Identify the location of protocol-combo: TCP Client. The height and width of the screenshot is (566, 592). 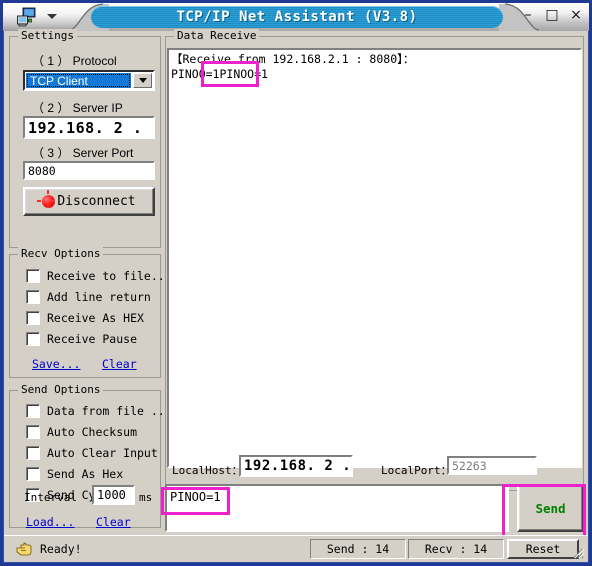
(89, 80).